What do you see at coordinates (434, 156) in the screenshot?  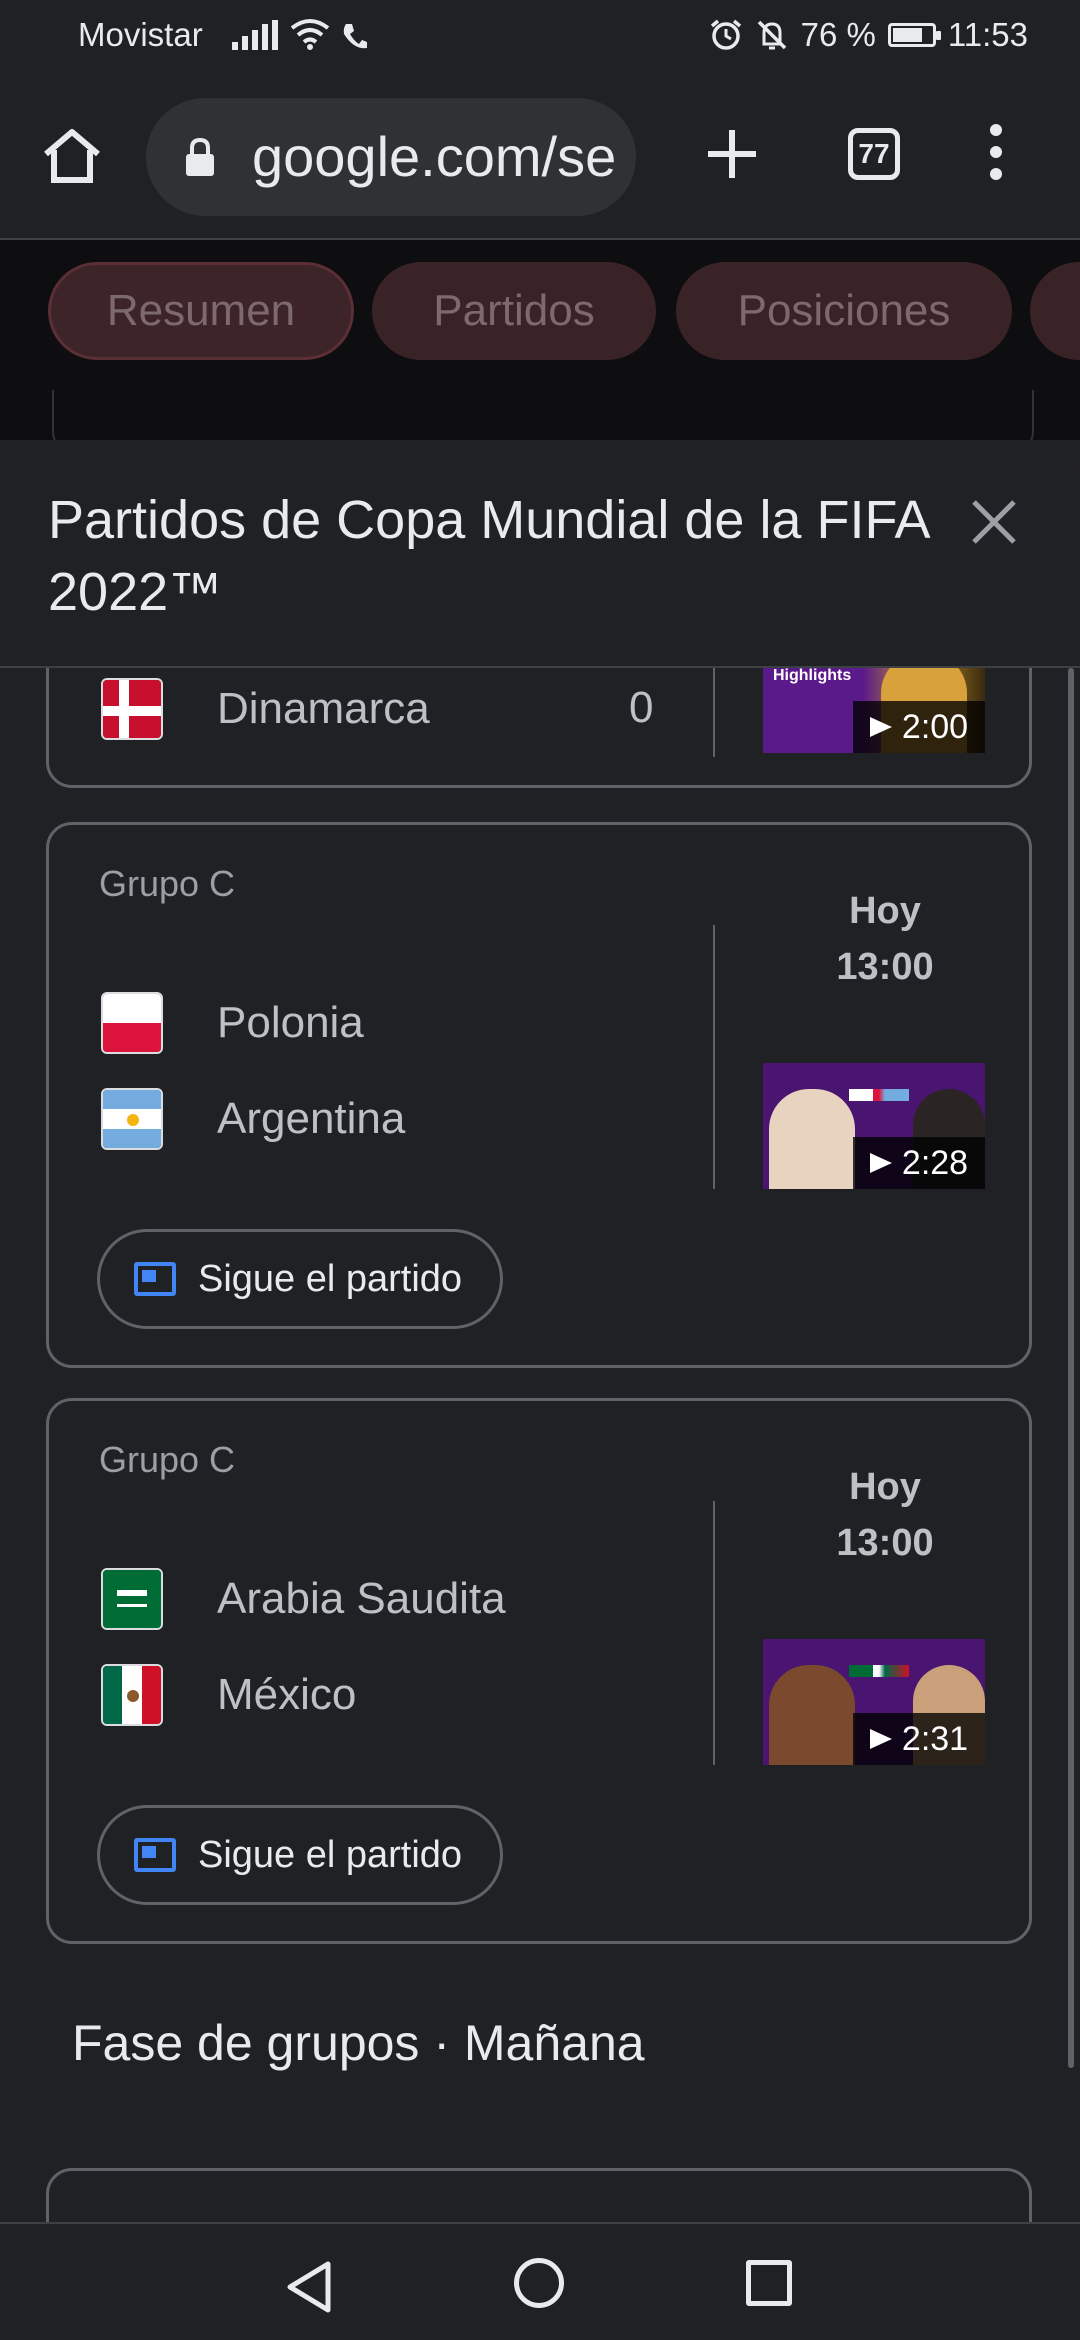 I see `url-text: google.com/se` at bounding box center [434, 156].